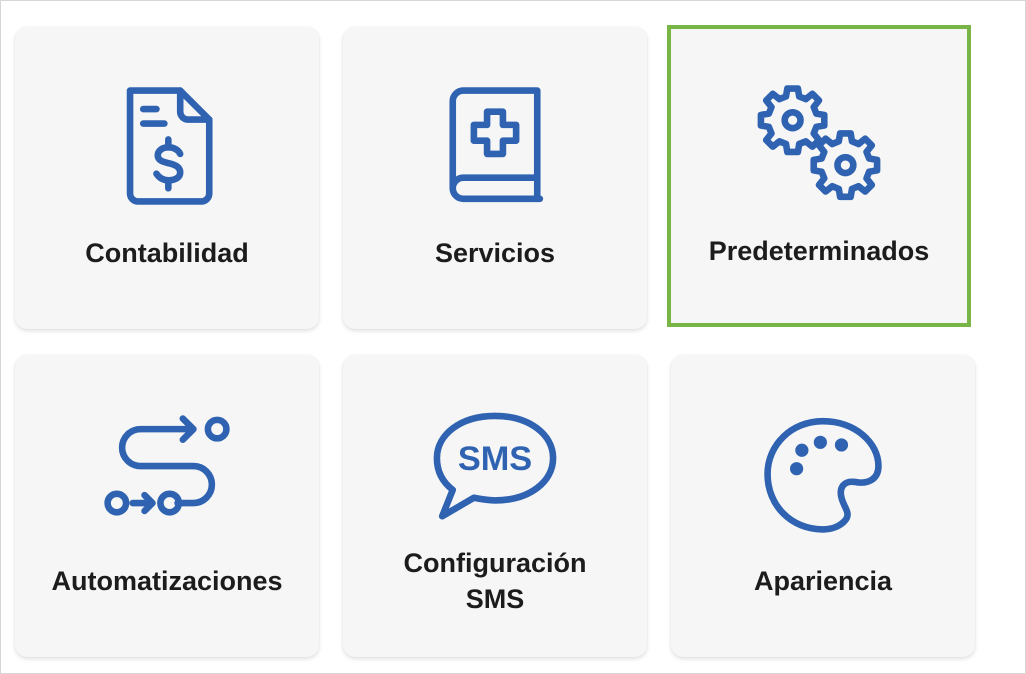 The height and width of the screenshot is (674, 1026). What do you see at coordinates (823, 474) in the screenshot?
I see `palette-icon` at bounding box center [823, 474].